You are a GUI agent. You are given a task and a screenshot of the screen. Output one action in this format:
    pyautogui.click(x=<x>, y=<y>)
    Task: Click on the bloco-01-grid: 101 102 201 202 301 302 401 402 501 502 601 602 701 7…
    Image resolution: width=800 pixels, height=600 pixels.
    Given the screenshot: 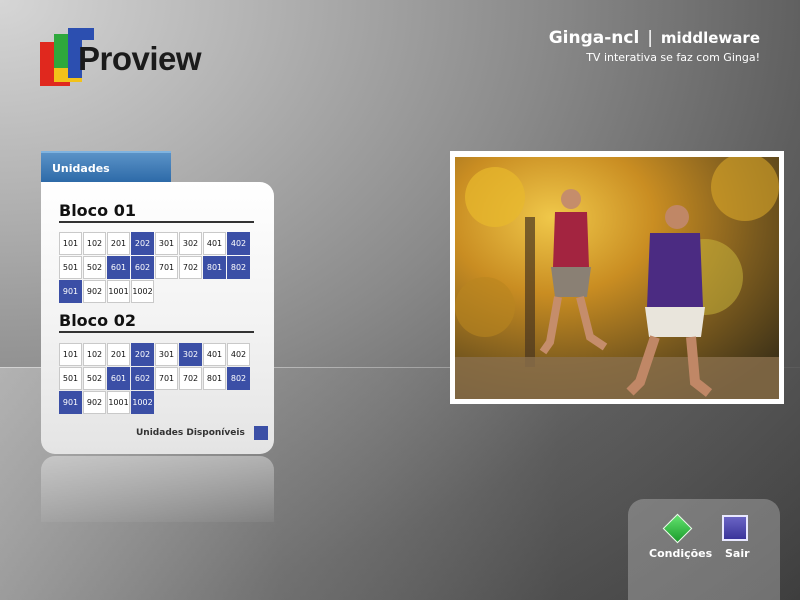 What is the action you would take?
    pyautogui.click(x=154, y=267)
    